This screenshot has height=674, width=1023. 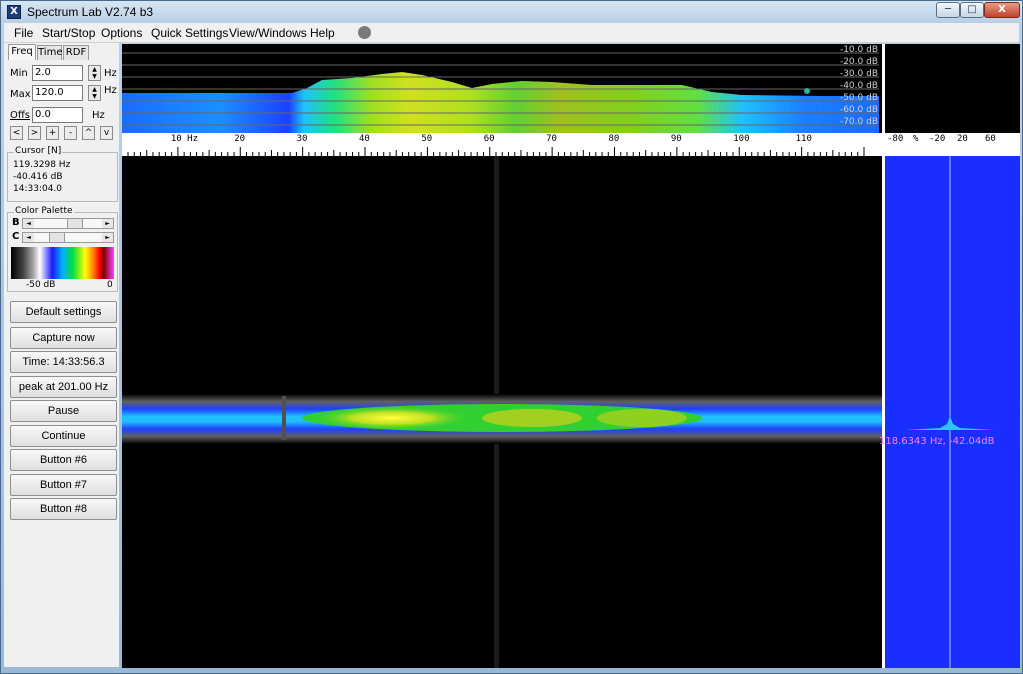 I want to click on freq-tick-label: 20, so click(x=240, y=139).